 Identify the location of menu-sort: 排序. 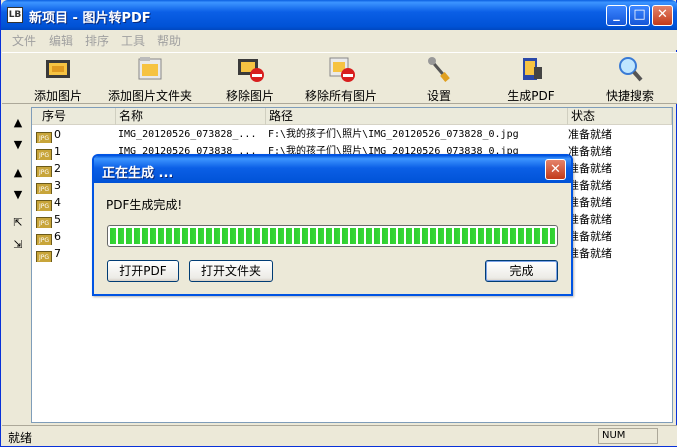
(97, 40).